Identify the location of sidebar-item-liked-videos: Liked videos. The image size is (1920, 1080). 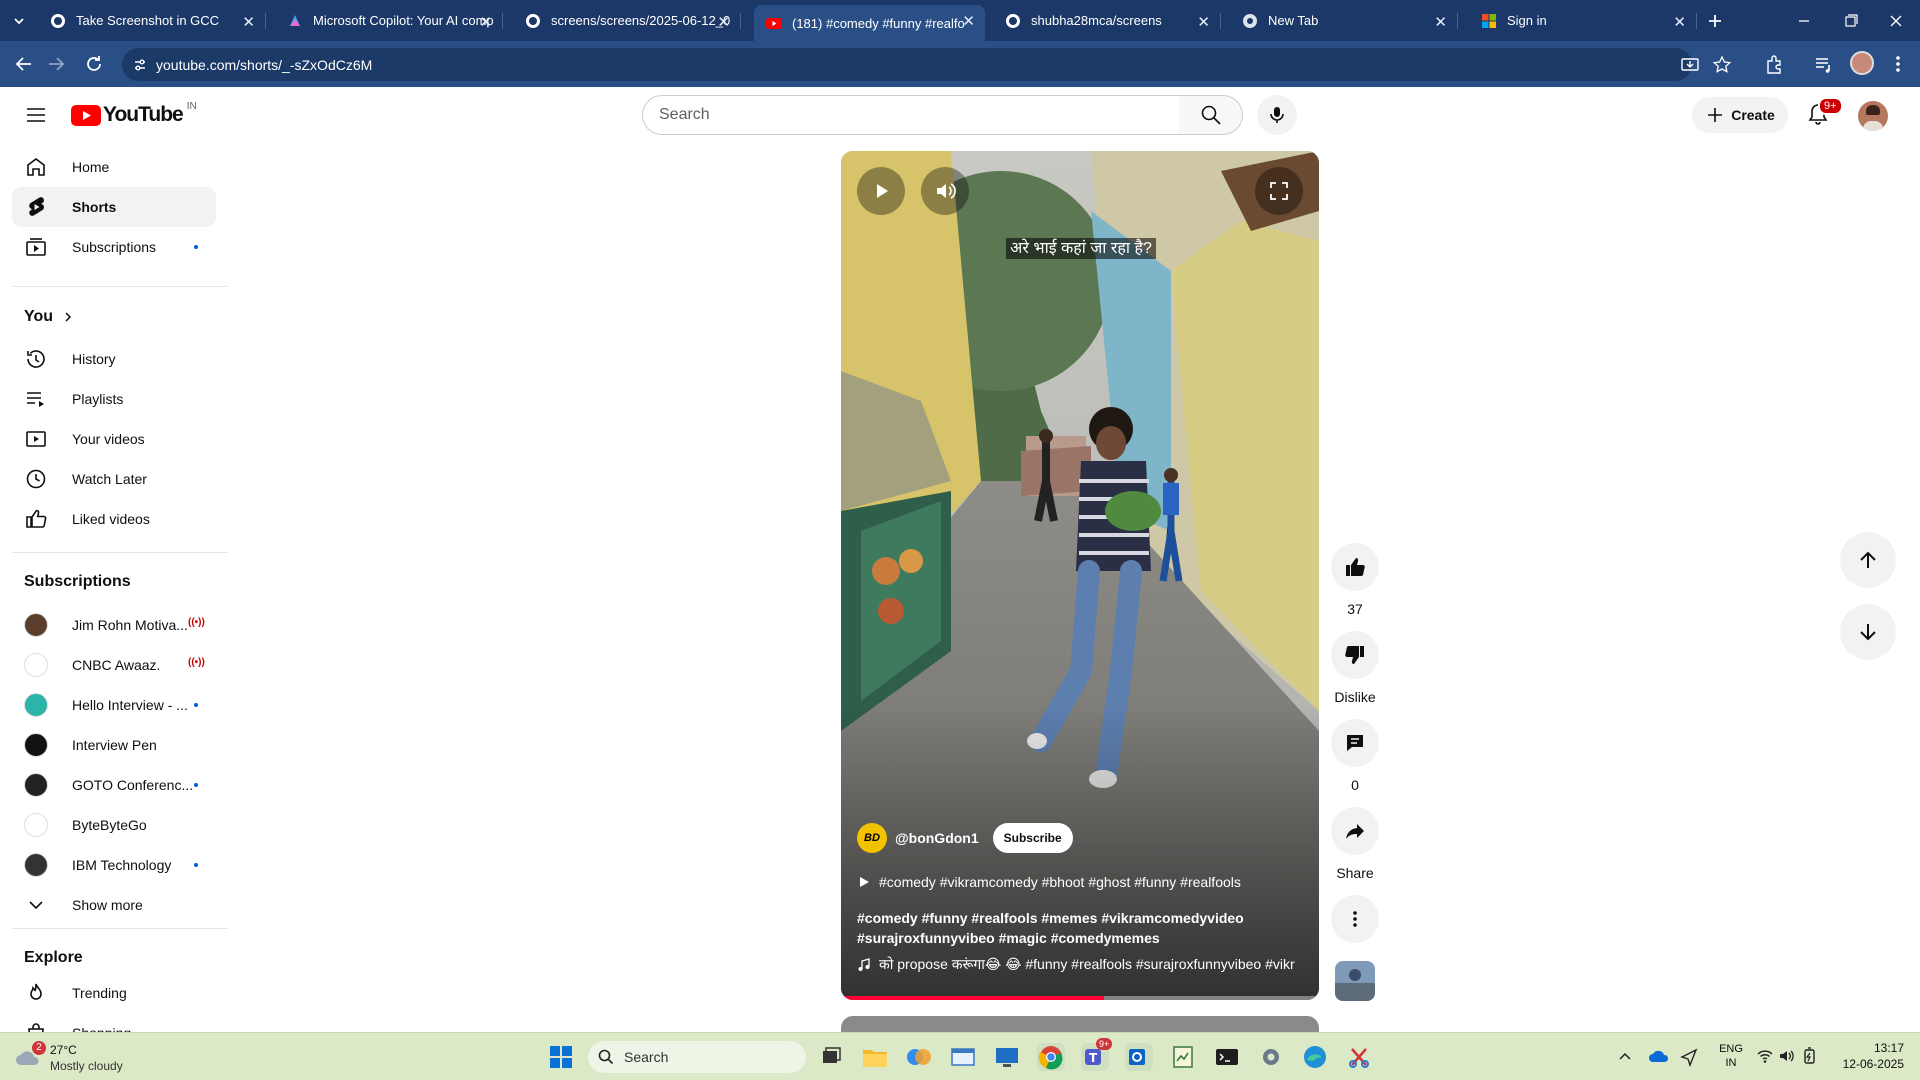
(114, 519).